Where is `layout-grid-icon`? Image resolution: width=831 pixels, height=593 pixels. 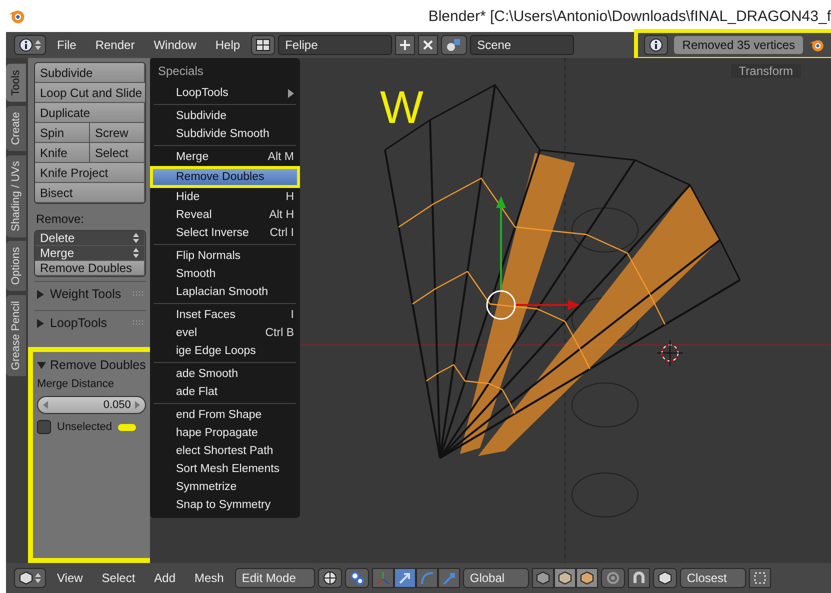
layout-grid-icon is located at coordinates (263, 45).